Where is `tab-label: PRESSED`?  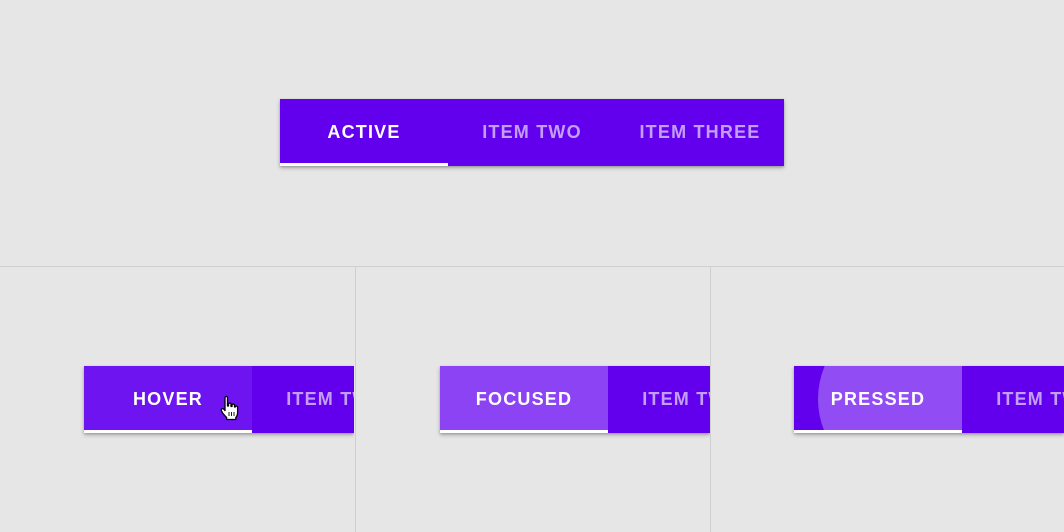
tab-label: PRESSED is located at coordinates (878, 399).